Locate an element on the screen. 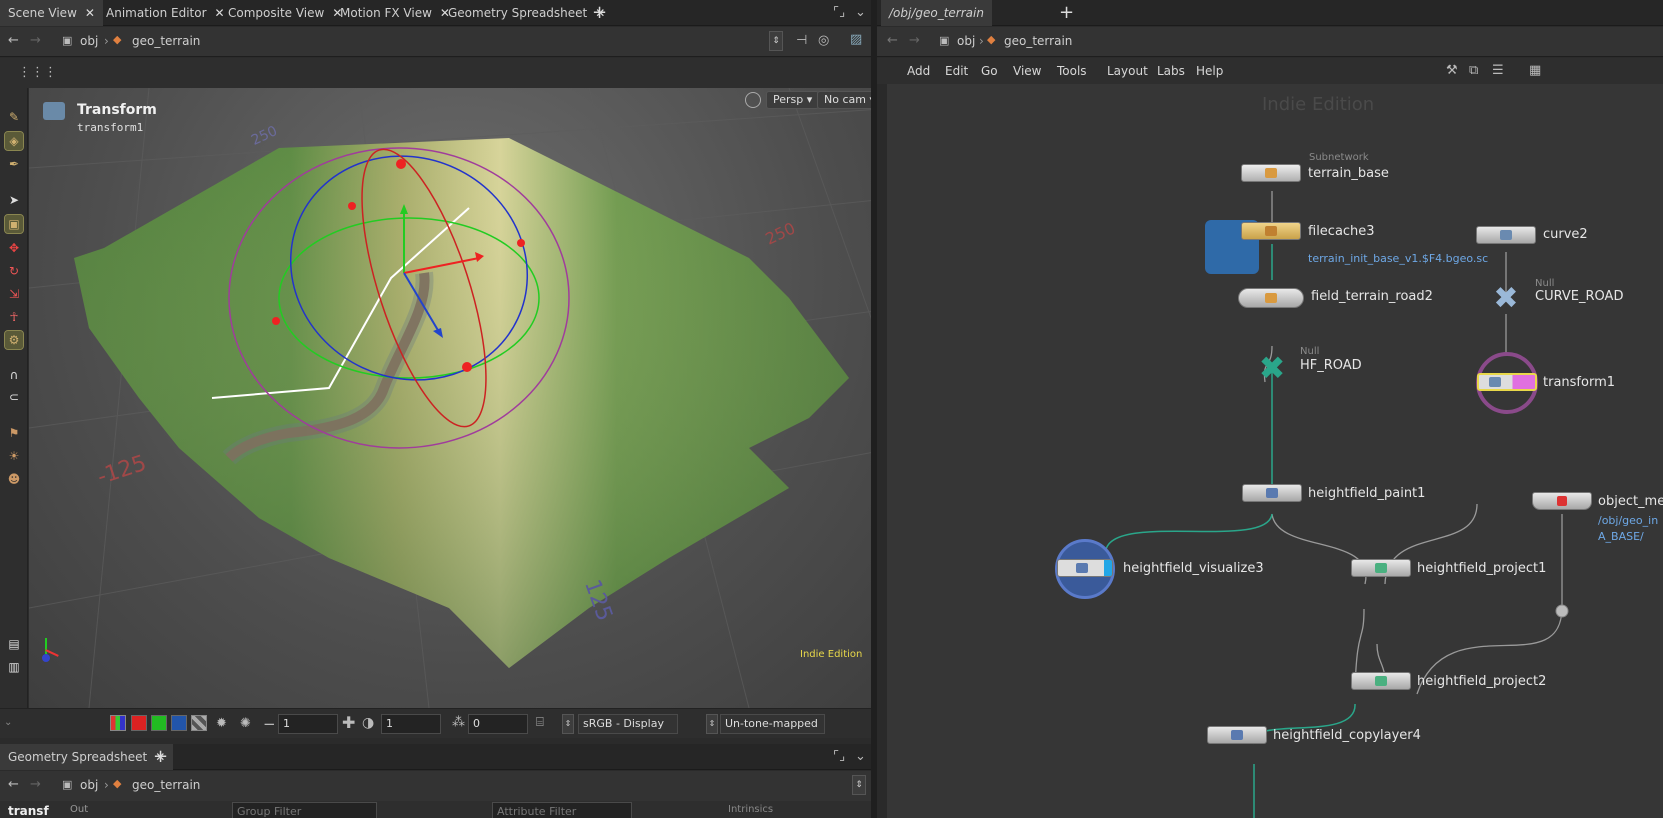 The image size is (1663, 818). heightfield-project1-node is located at coordinates (1381, 568).